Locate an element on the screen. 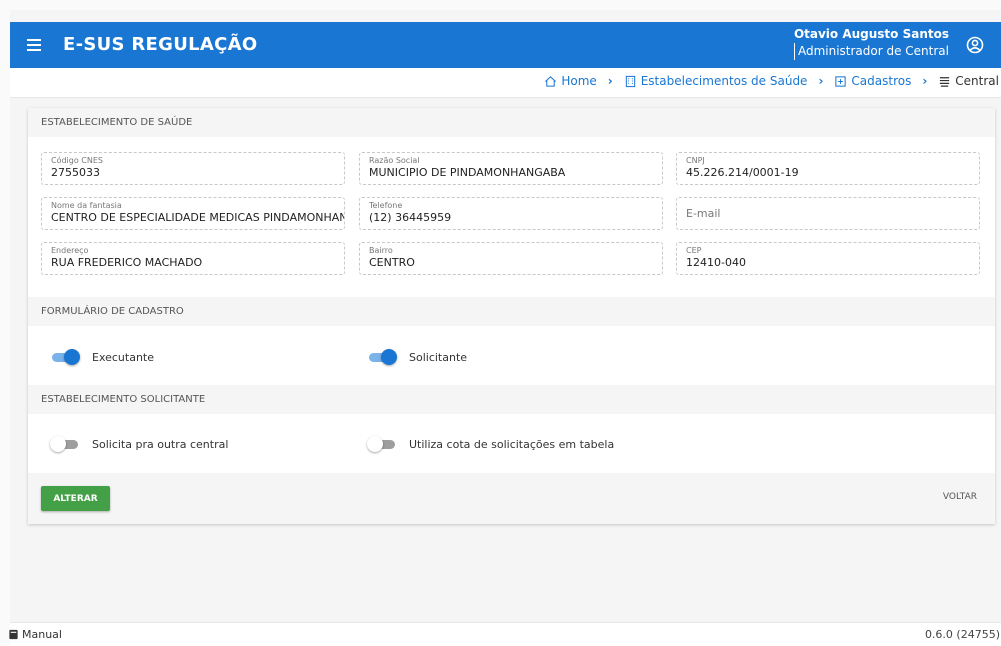  manual-label: Manual is located at coordinates (42, 634).